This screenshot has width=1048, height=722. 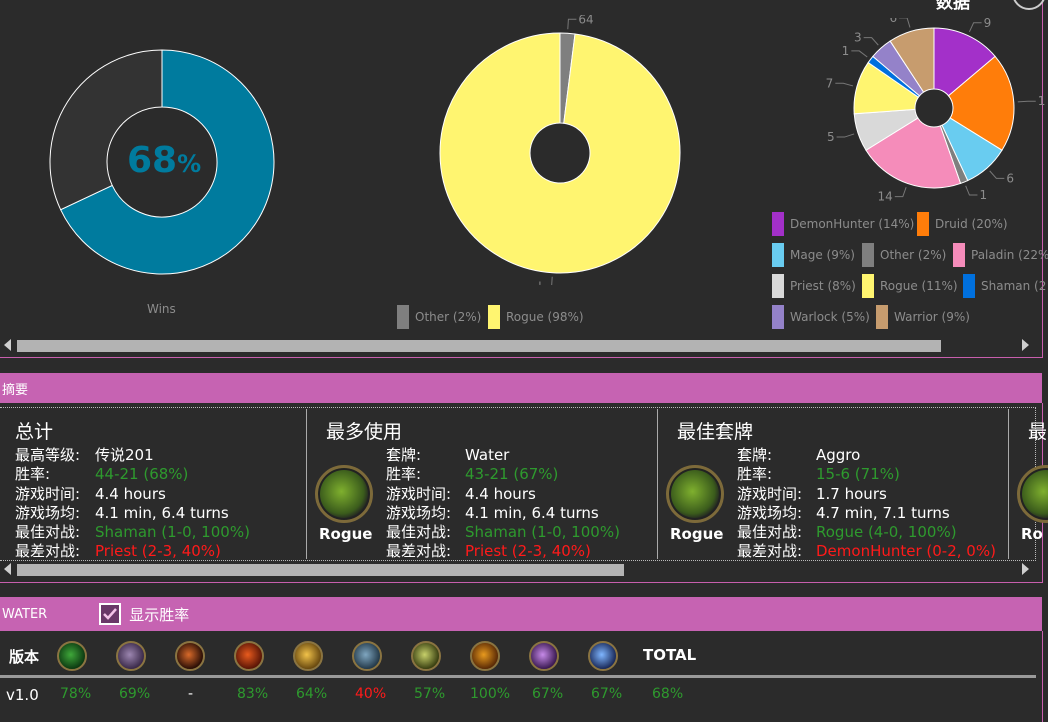 I want to click on stat-row: 游戏时间: 4.4 hours, so click(x=132, y=494).